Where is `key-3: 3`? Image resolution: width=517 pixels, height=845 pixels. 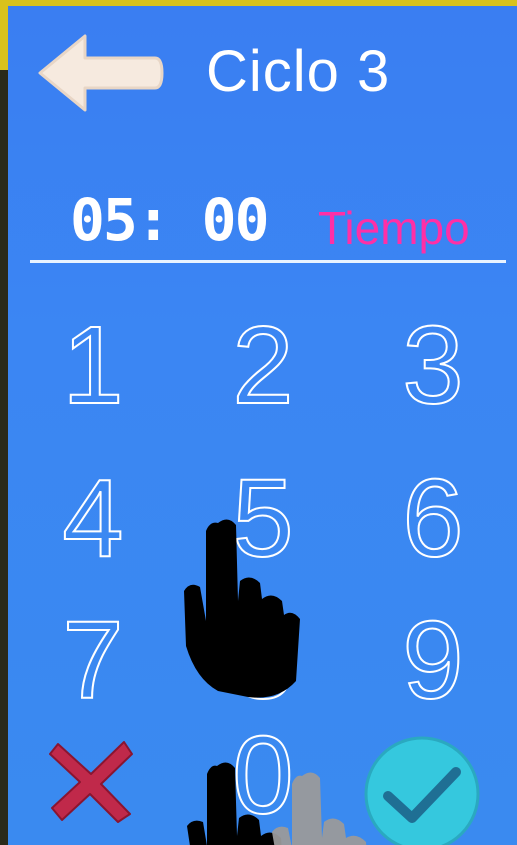 key-3: 3 is located at coordinates (433, 366).